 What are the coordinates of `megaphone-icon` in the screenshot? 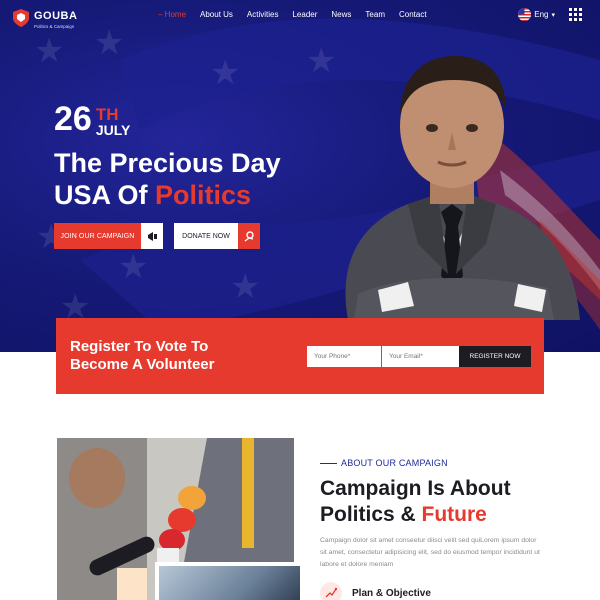 It's located at (152, 236).